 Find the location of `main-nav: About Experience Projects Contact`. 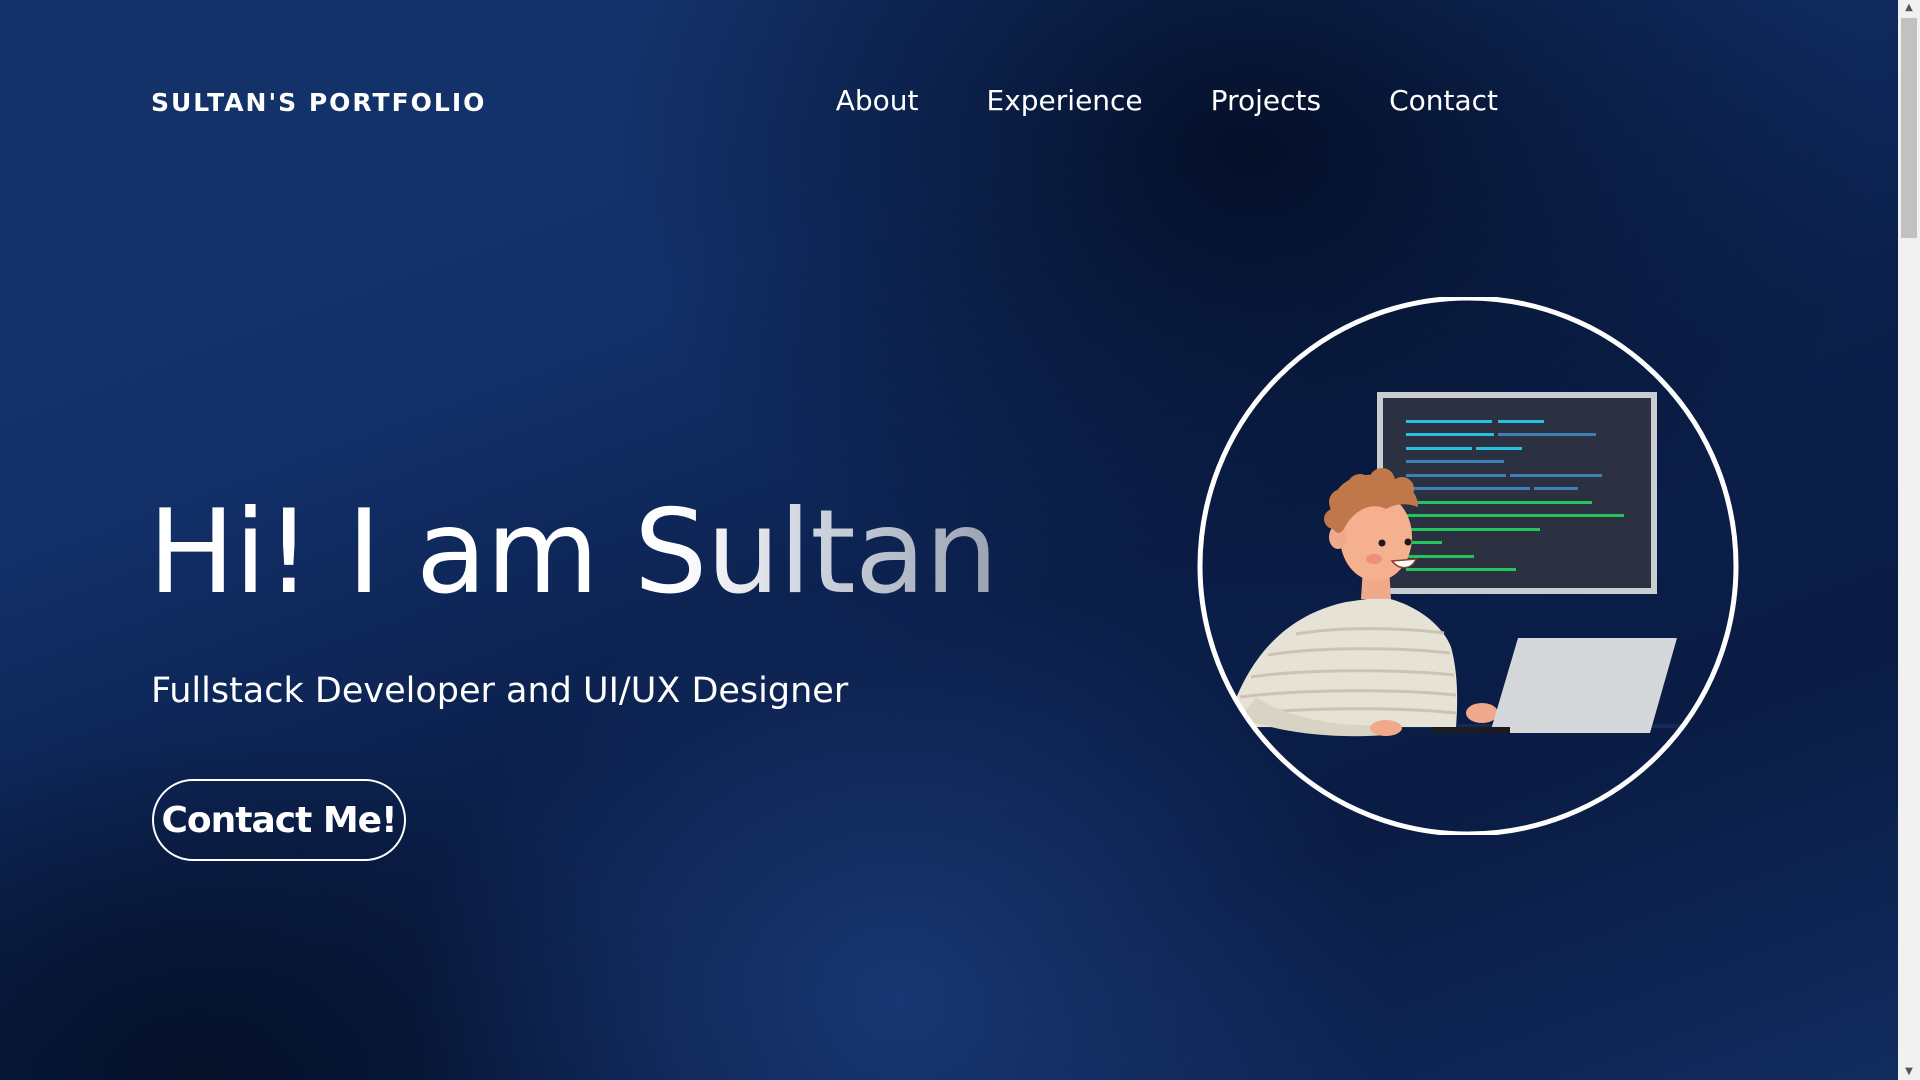

main-nav: About Experience Projects Contact is located at coordinates (1167, 100).